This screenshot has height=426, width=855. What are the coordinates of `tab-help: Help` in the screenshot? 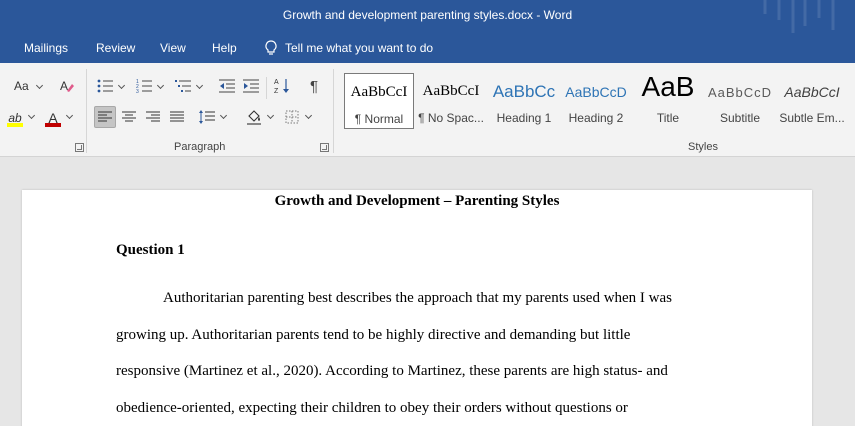 It's located at (224, 48).